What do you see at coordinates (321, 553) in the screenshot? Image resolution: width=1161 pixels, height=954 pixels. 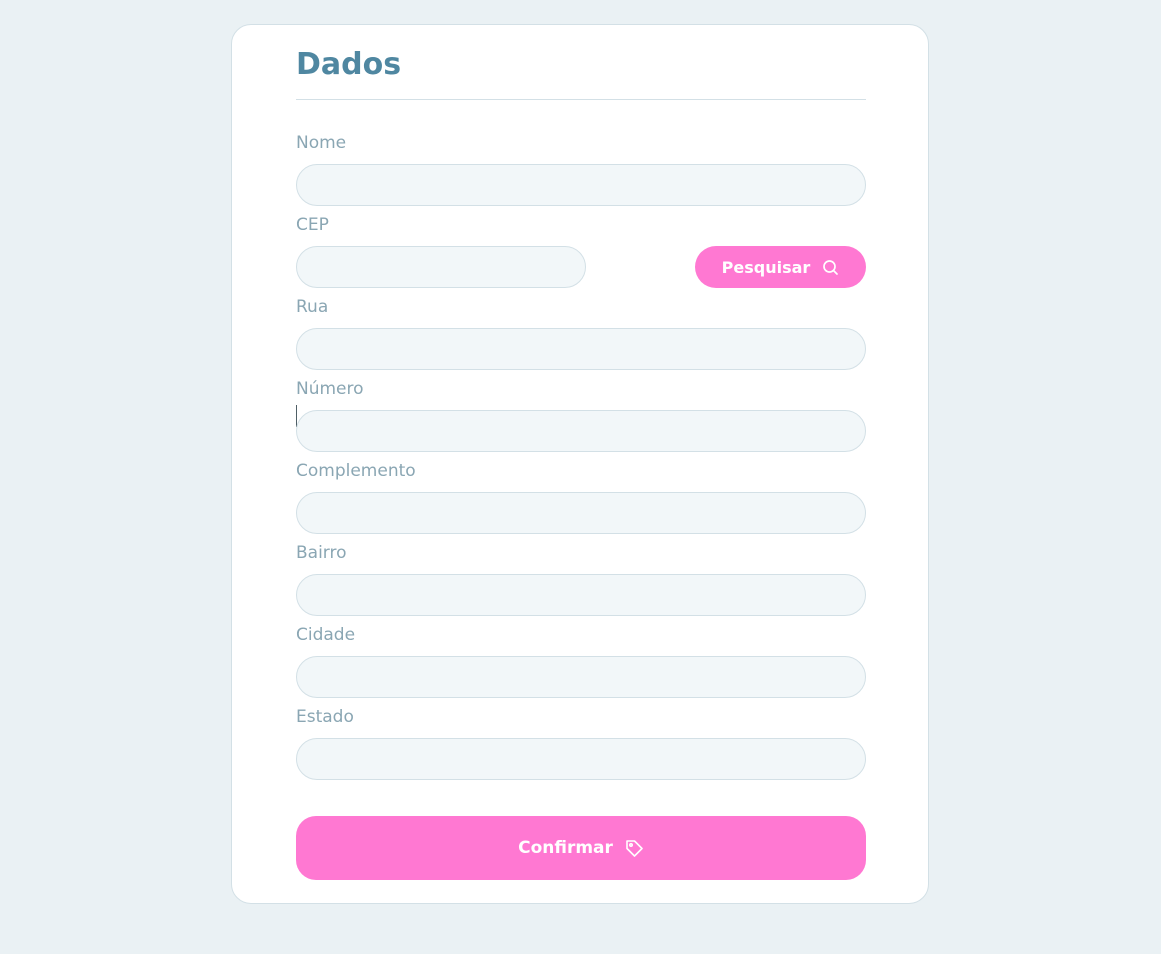 I see `bairro-label: Bairro` at bounding box center [321, 553].